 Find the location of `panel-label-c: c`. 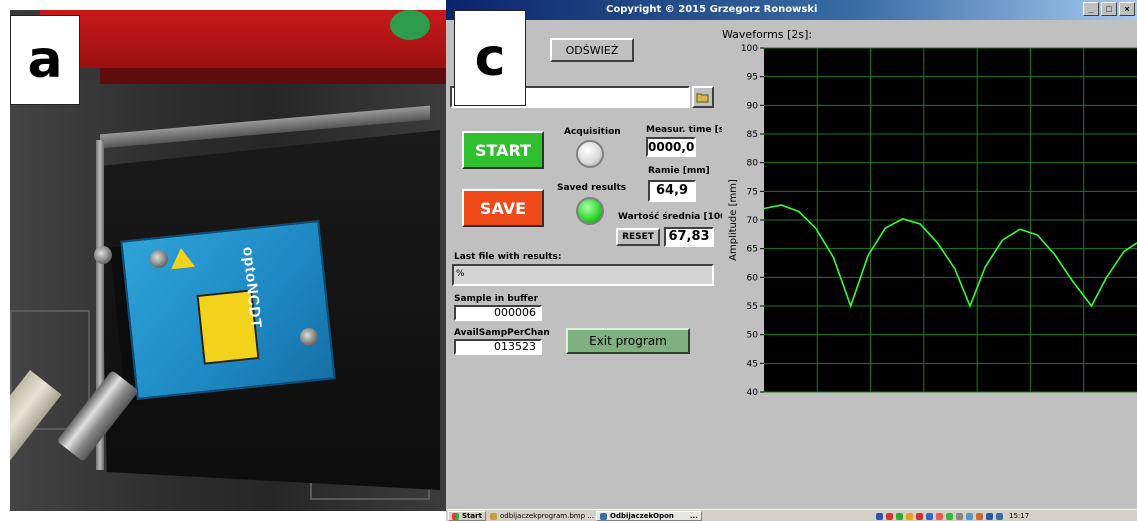

panel-label-c: c is located at coordinates (490, 58).